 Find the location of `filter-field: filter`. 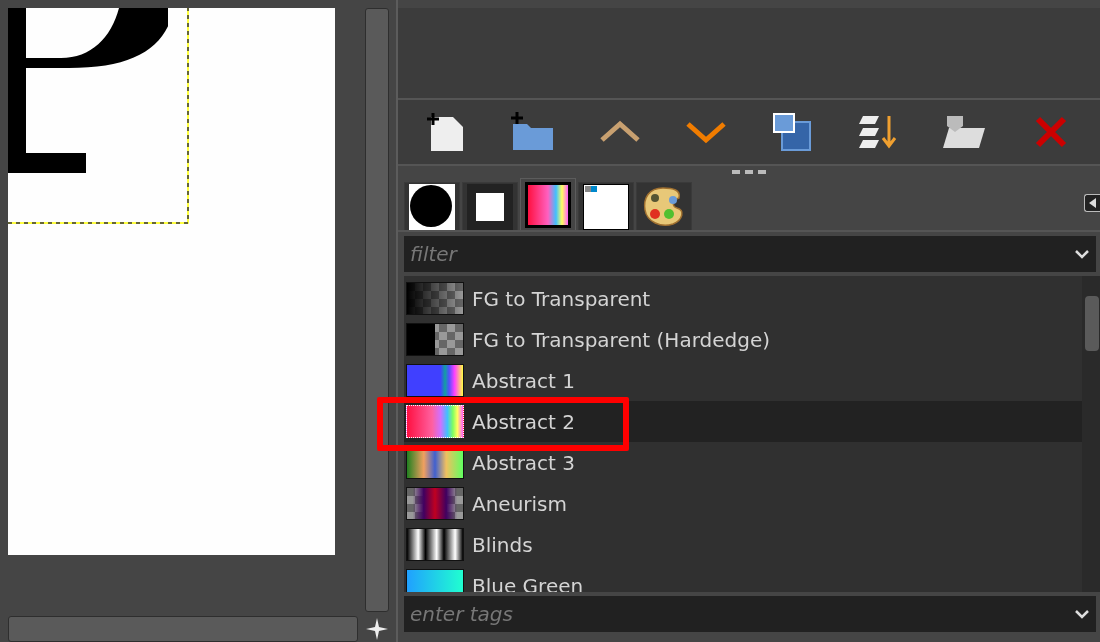

filter-field: filter is located at coordinates (750, 254).